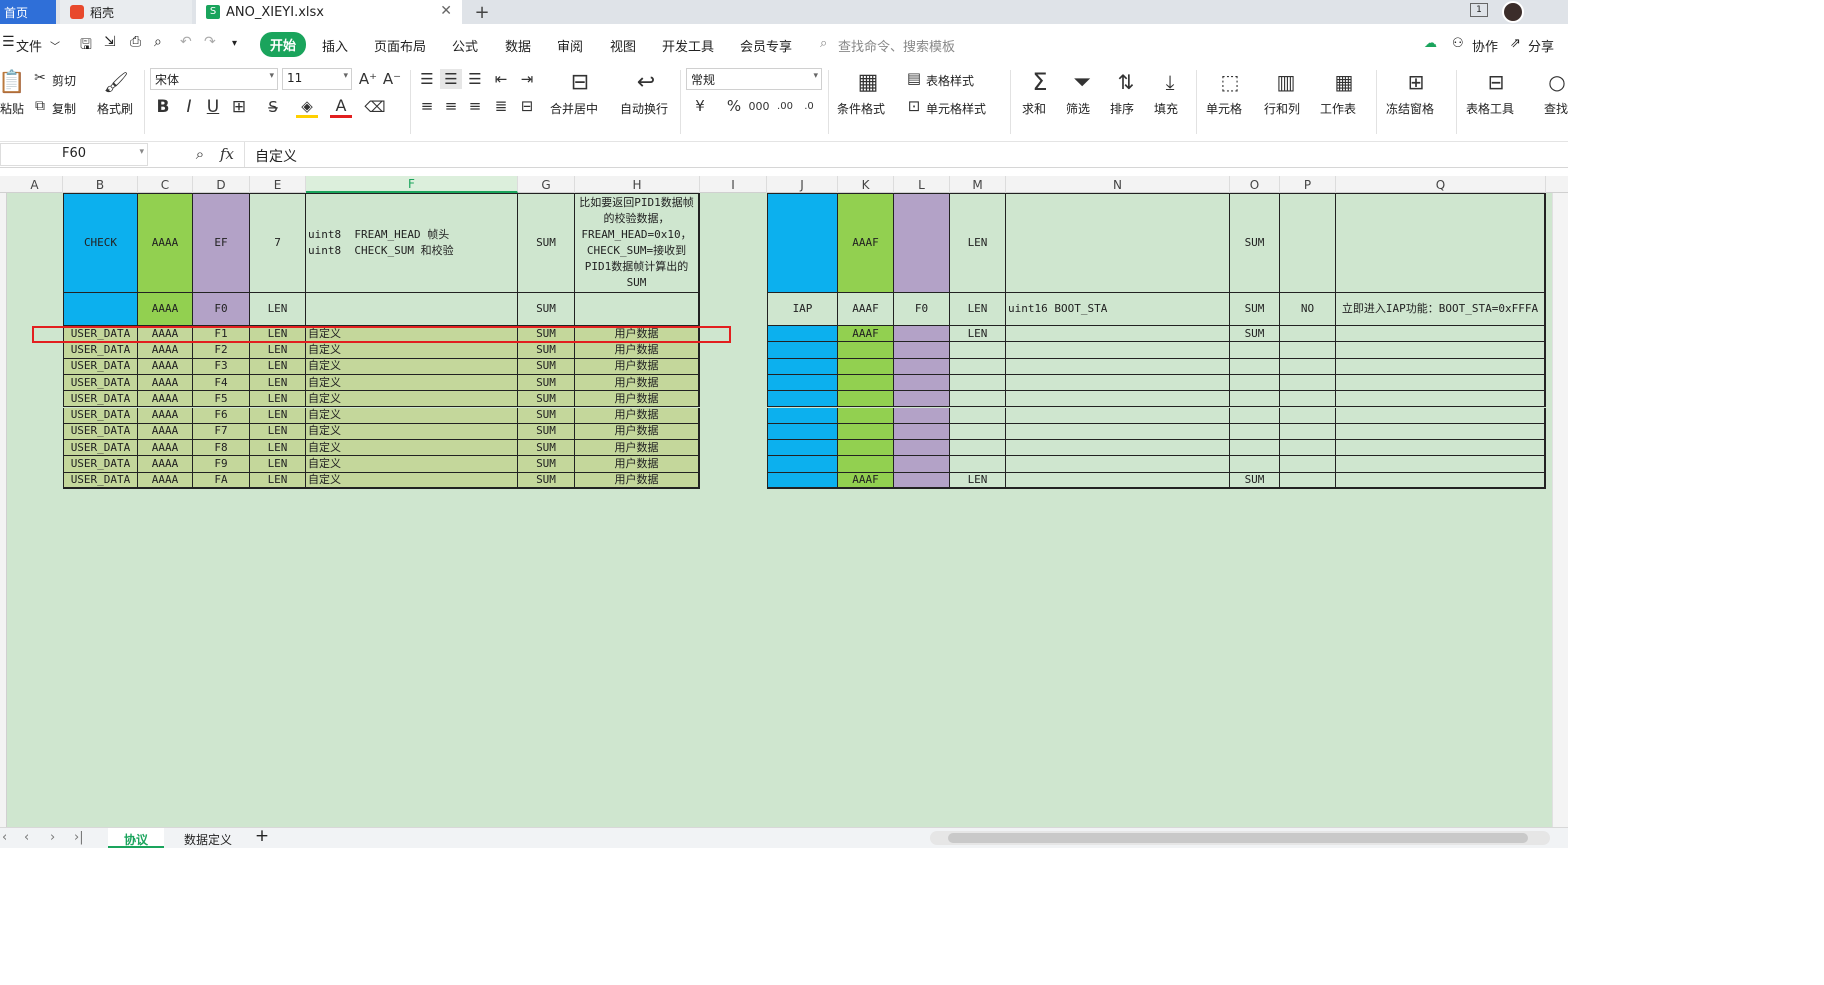 This screenshot has width=1824, height=985. Describe the element at coordinates (221, 448) in the screenshot. I see `cell-d-row9: F8` at that location.